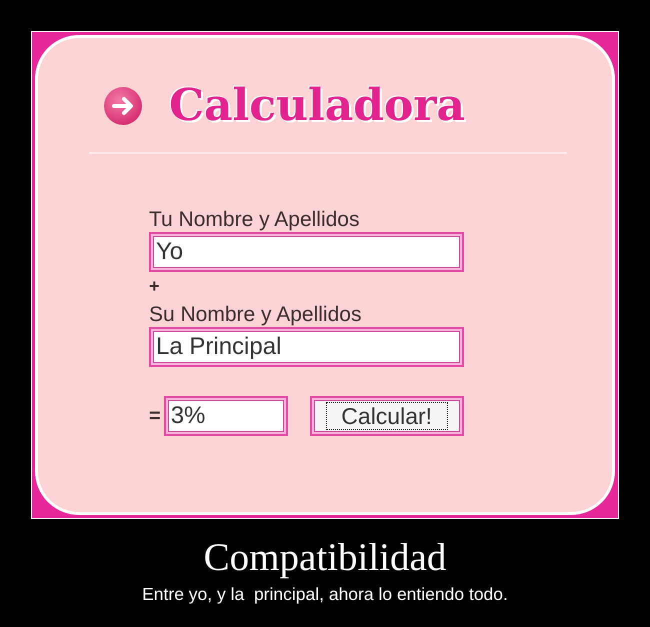 The height and width of the screenshot is (627, 650). Describe the element at coordinates (154, 286) in the screenshot. I see `plus-sign: +` at that location.